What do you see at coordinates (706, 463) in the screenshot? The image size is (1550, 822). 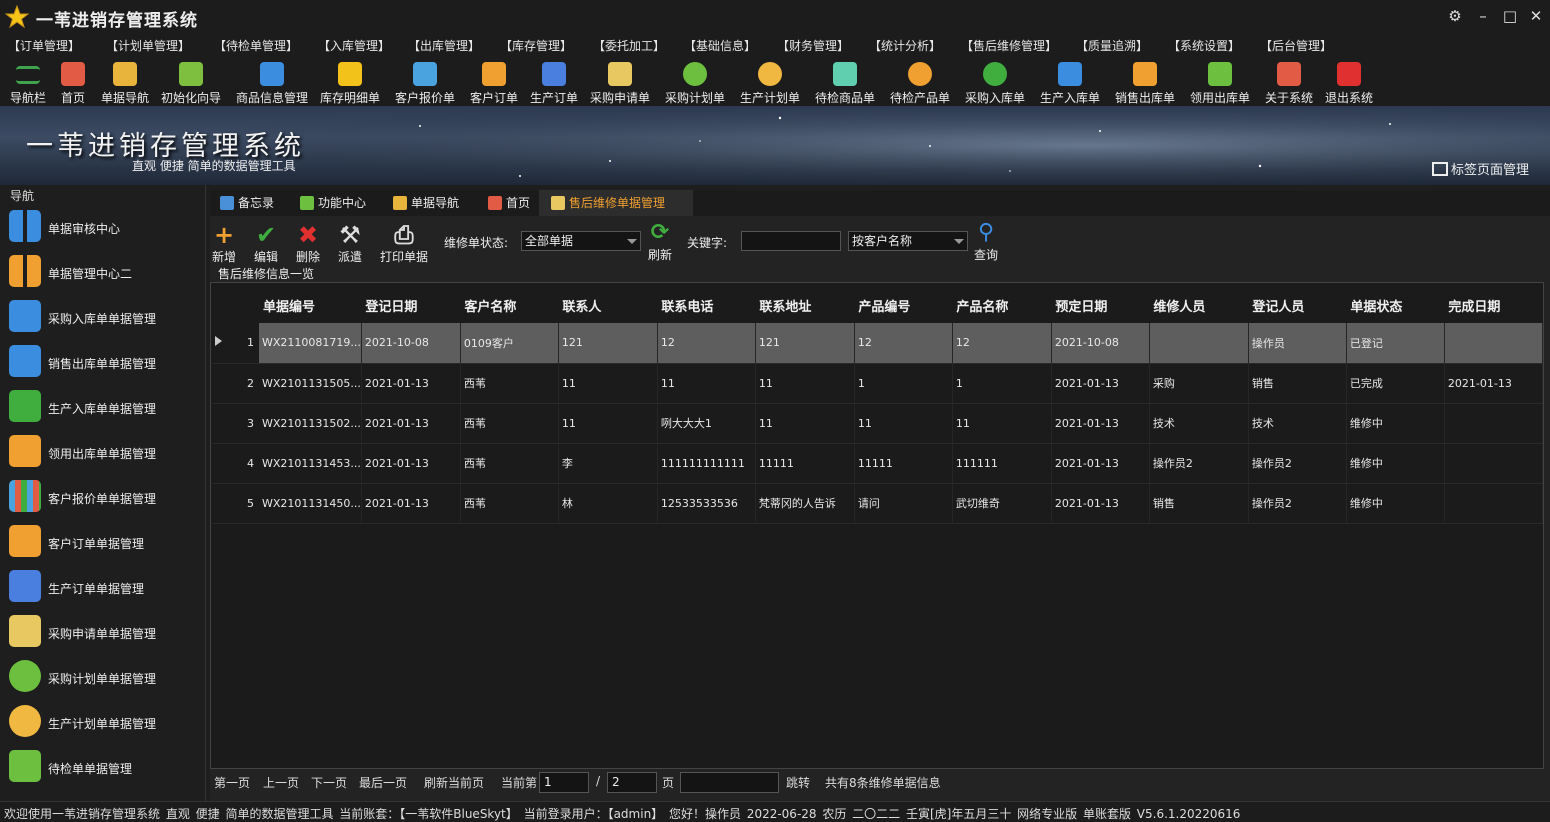 I see `cell-phone: 111111111111` at bounding box center [706, 463].